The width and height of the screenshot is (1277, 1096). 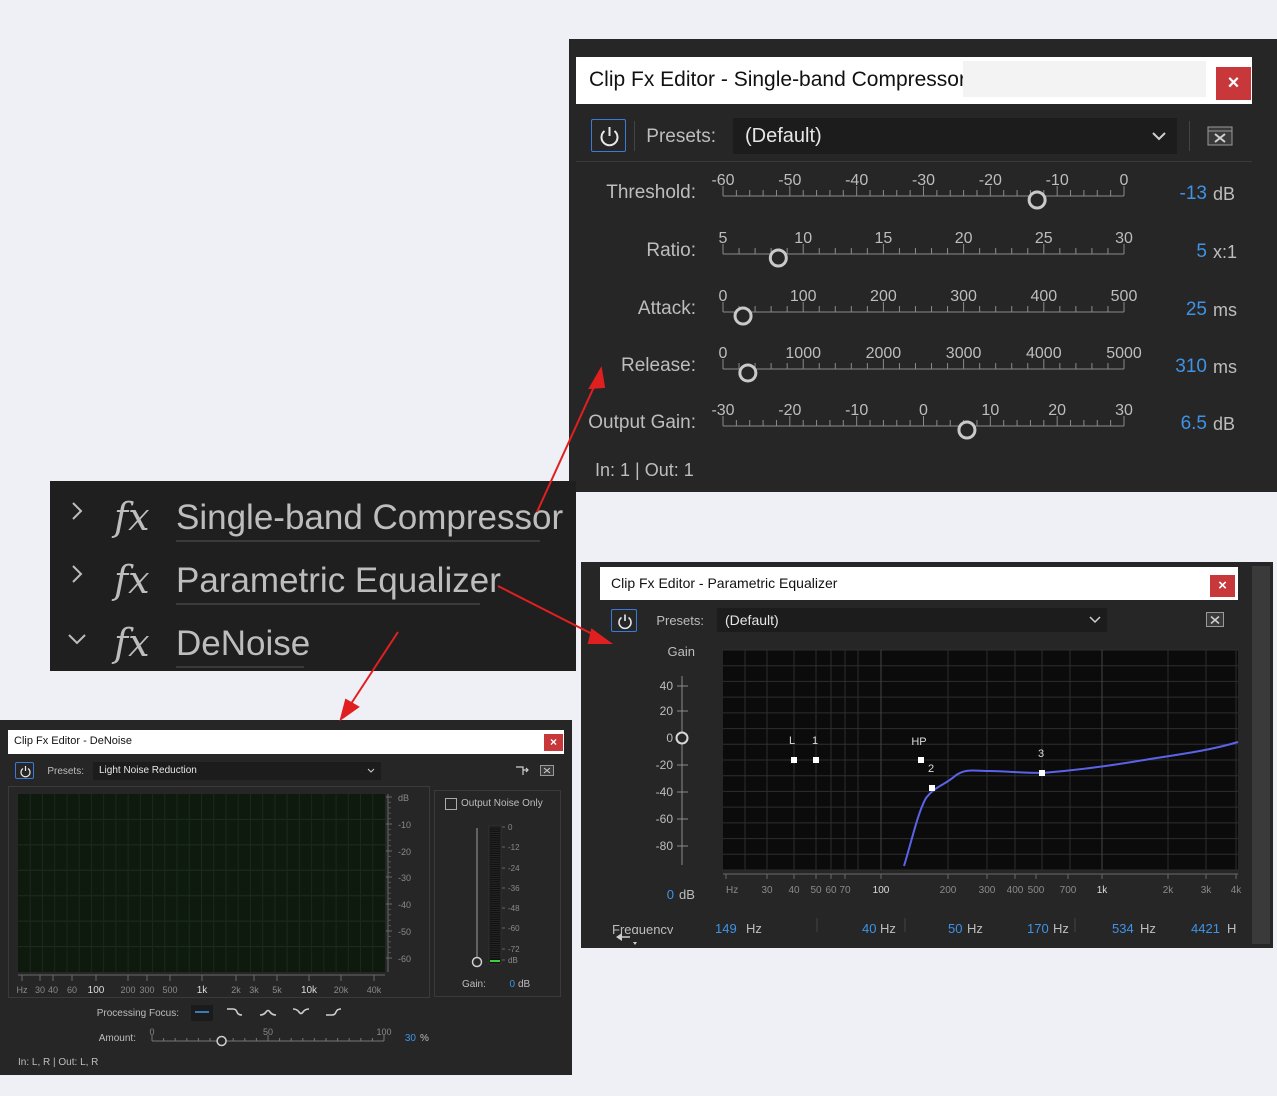 What do you see at coordinates (349, 710) in the screenshot?
I see `arrowhead-denoise` at bounding box center [349, 710].